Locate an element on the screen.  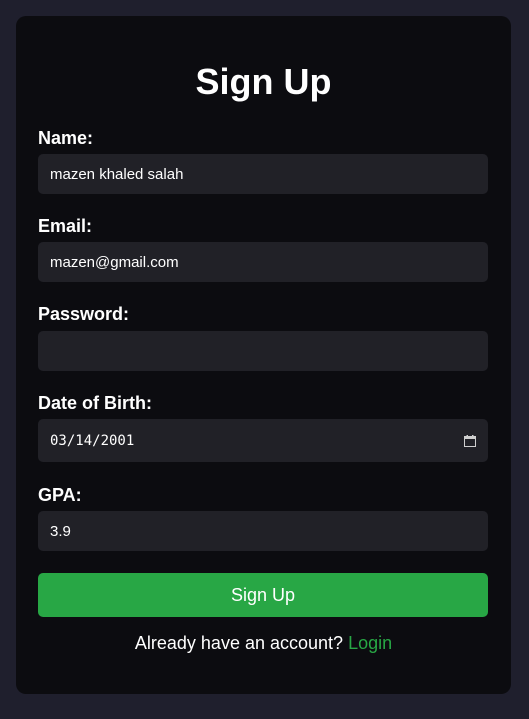
login-prompt: Already have an account? Login is located at coordinates (263, 643).